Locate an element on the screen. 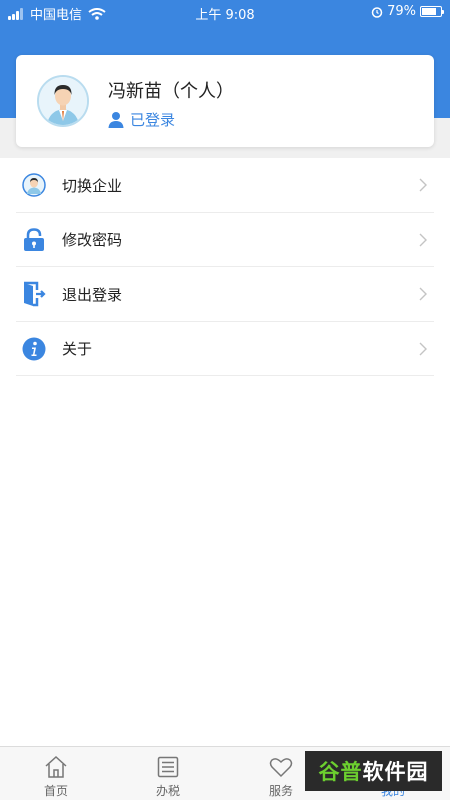 The width and height of the screenshot is (450, 800). info-icon is located at coordinates (34, 349).